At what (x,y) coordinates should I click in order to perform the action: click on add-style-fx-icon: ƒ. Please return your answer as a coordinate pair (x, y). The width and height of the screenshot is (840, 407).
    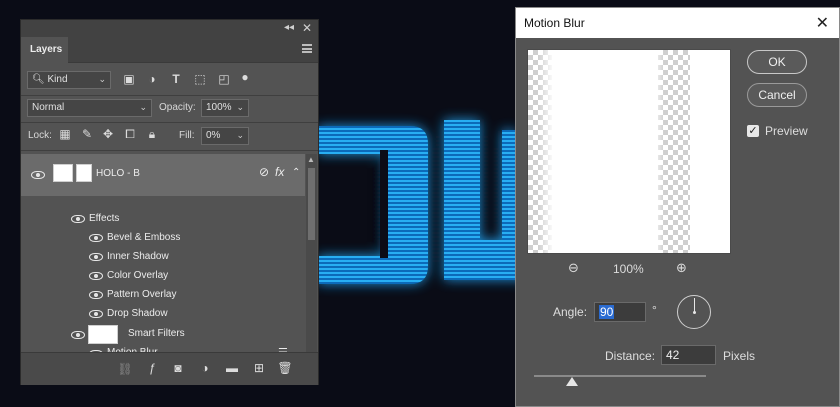
    Looking at the image, I should click on (152, 368).